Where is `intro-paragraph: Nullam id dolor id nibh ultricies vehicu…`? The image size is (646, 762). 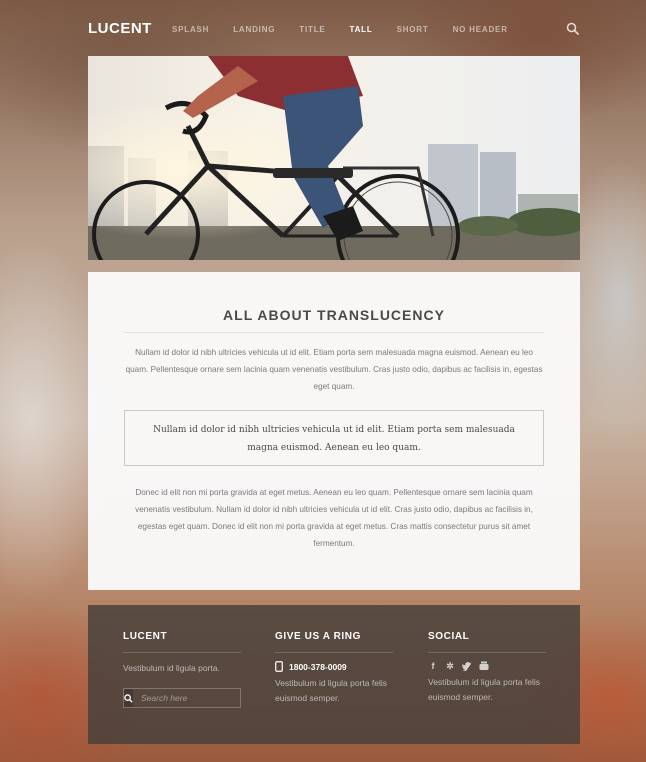
intro-paragraph: Nullam id dolor id nibh ultricies vehicu… is located at coordinates (334, 369).